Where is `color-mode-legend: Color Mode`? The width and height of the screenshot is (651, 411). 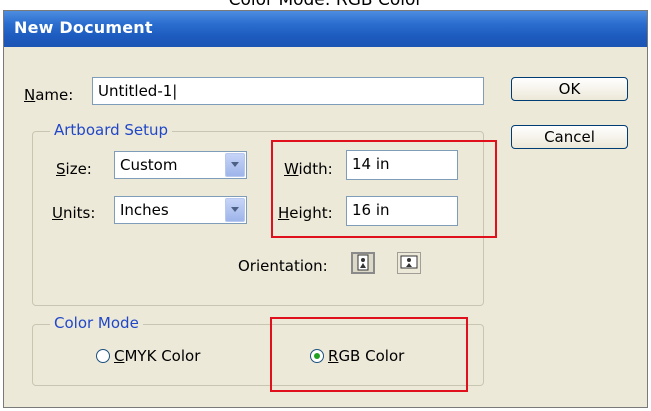
color-mode-legend: Color Mode is located at coordinates (96, 323).